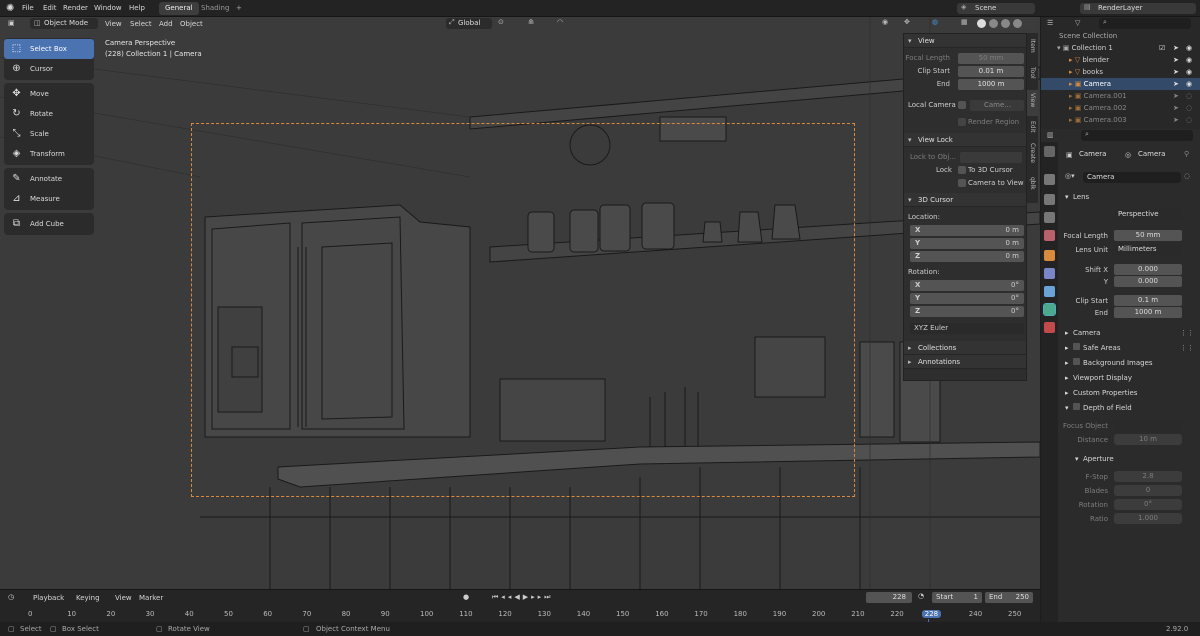 The width and height of the screenshot is (1200, 636). Describe the element at coordinates (49, 179) in the screenshot. I see `tool-annotate: ✎ Annotate` at that location.